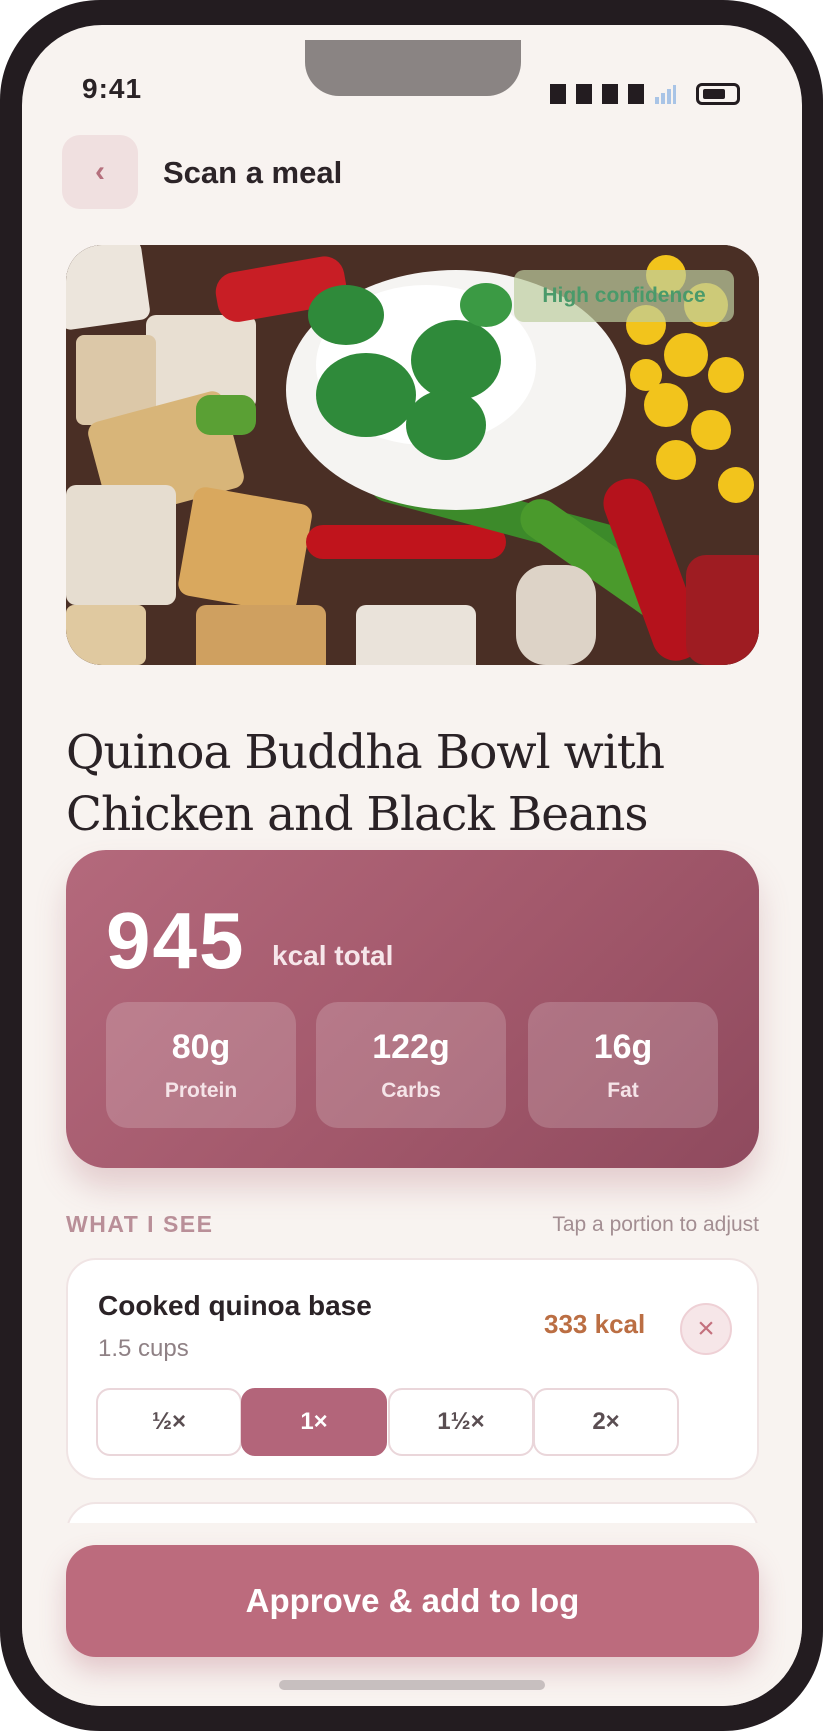  Describe the element at coordinates (333, 955) in the screenshot. I see `calorie-label: kcal total` at that location.